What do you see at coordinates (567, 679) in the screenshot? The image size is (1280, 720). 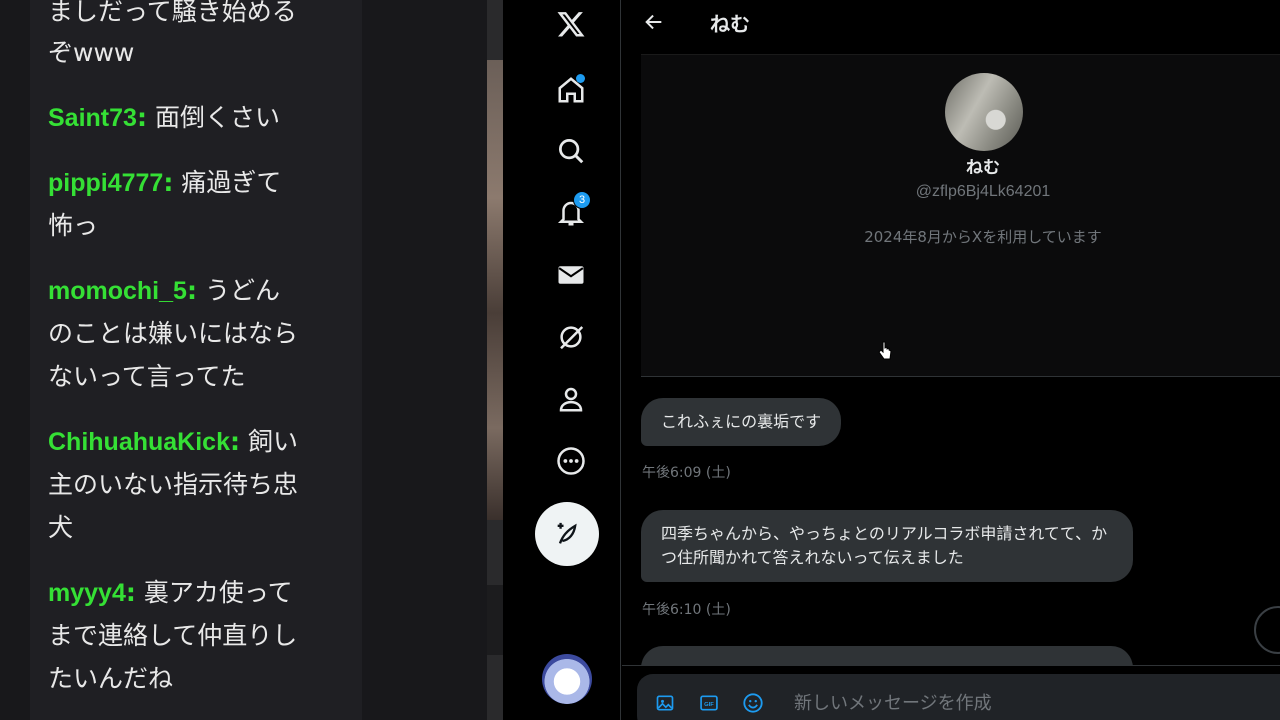 I see `account-avatar` at bounding box center [567, 679].